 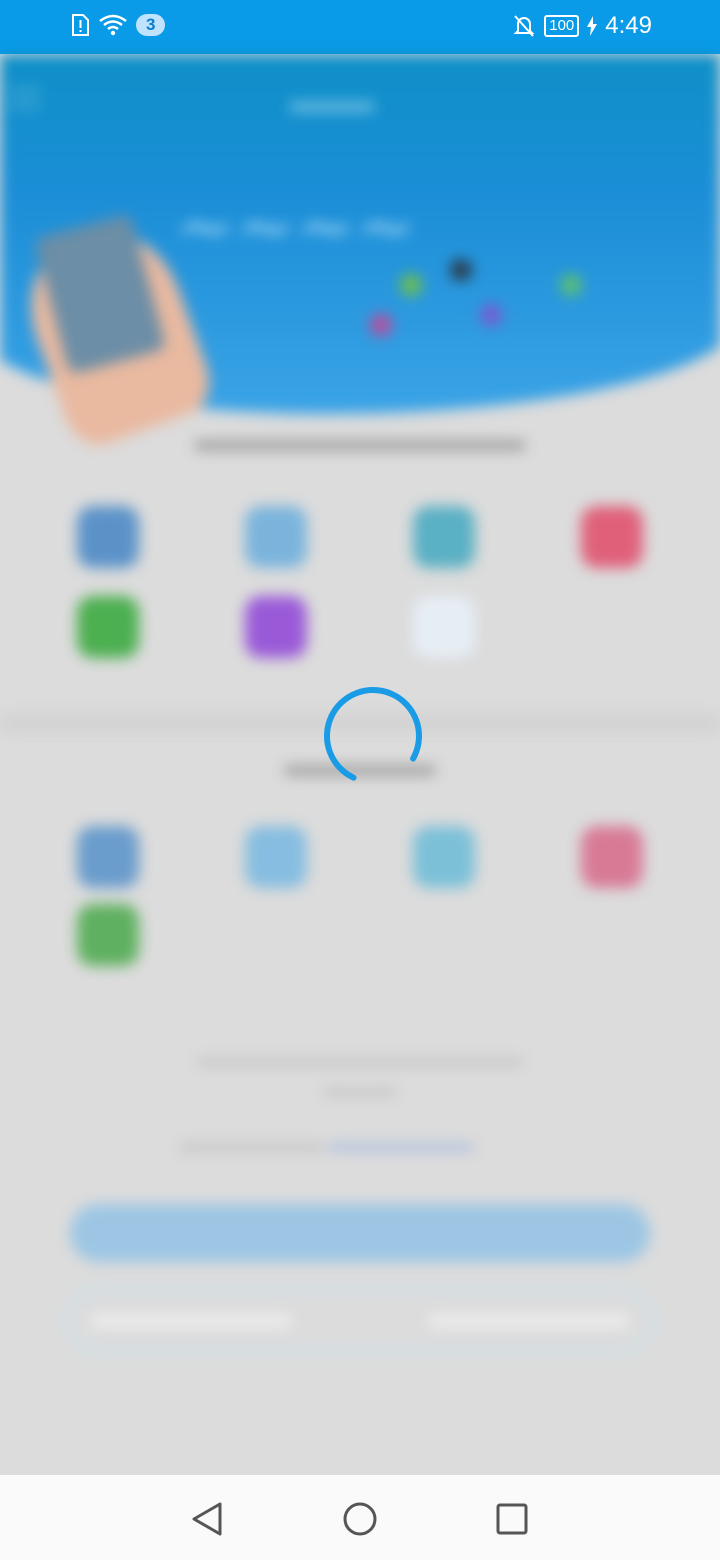 What do you see at coordinates (25, 98) in the screenshot?
I see `menu-icon` at bounding box center [25, 98].